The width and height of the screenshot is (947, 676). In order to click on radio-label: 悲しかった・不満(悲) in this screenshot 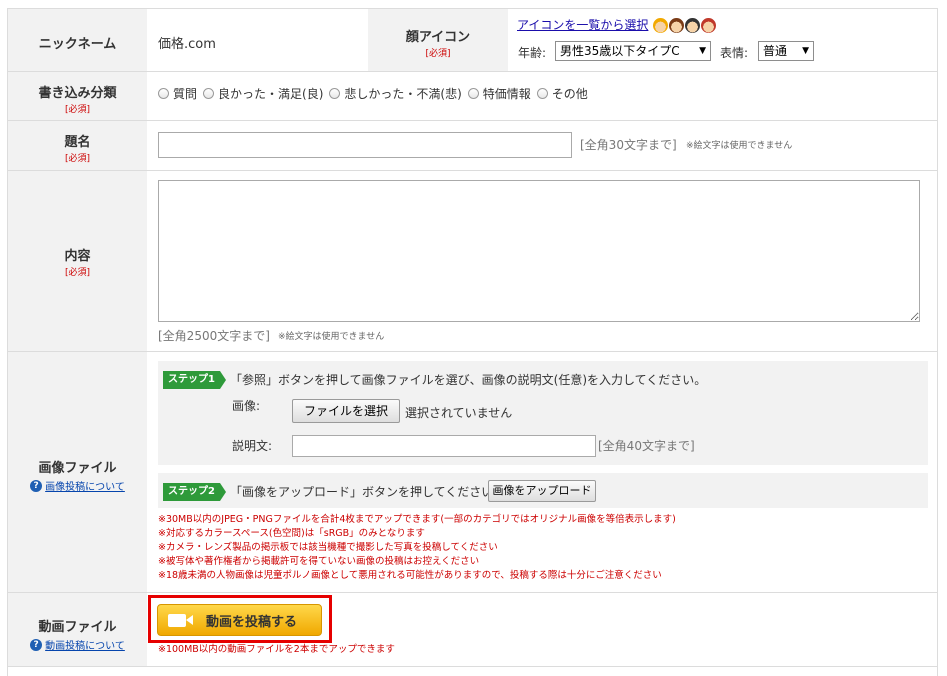, I will do `click(403, 94)`.